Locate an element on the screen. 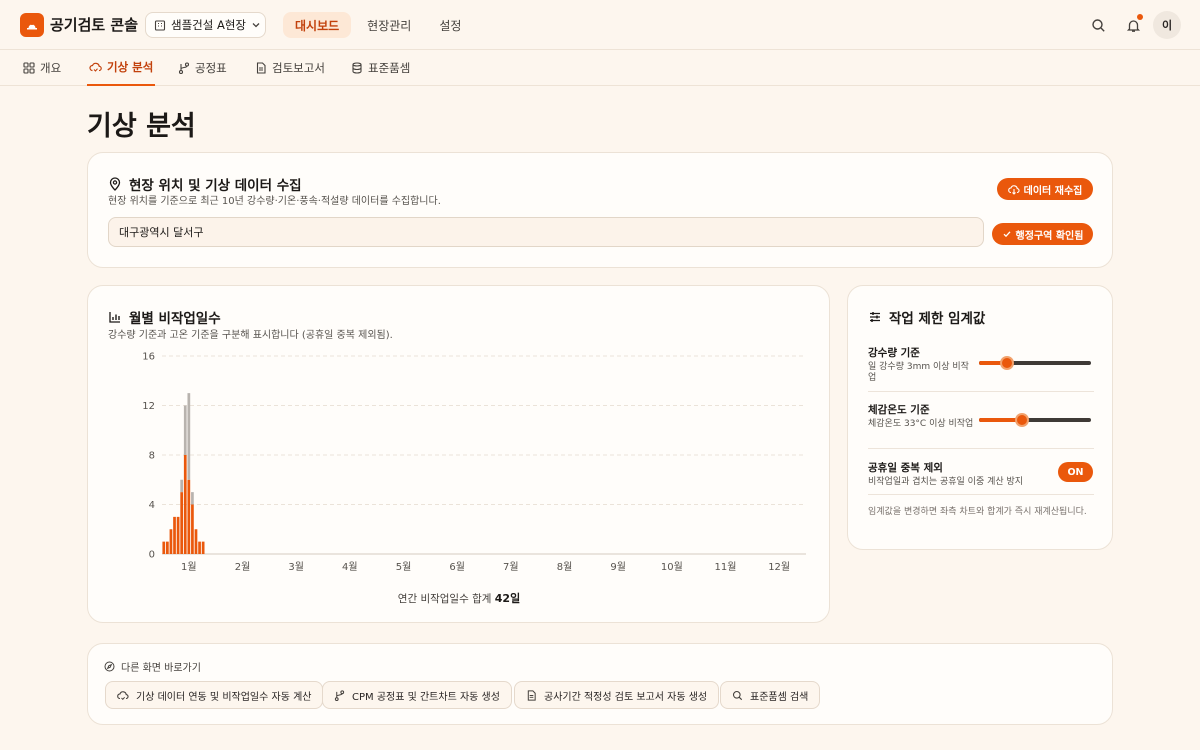 The height and width of the screenshot is (750, 1200). page-title: 기상 분석 is located at coordinates (141, 126).